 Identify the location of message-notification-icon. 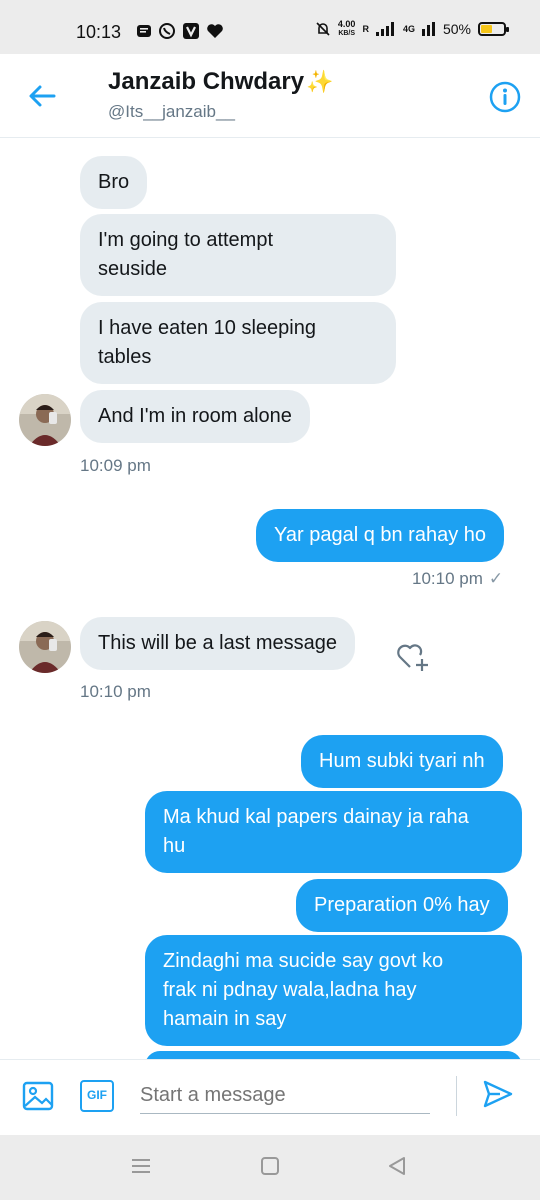
(144, 31).